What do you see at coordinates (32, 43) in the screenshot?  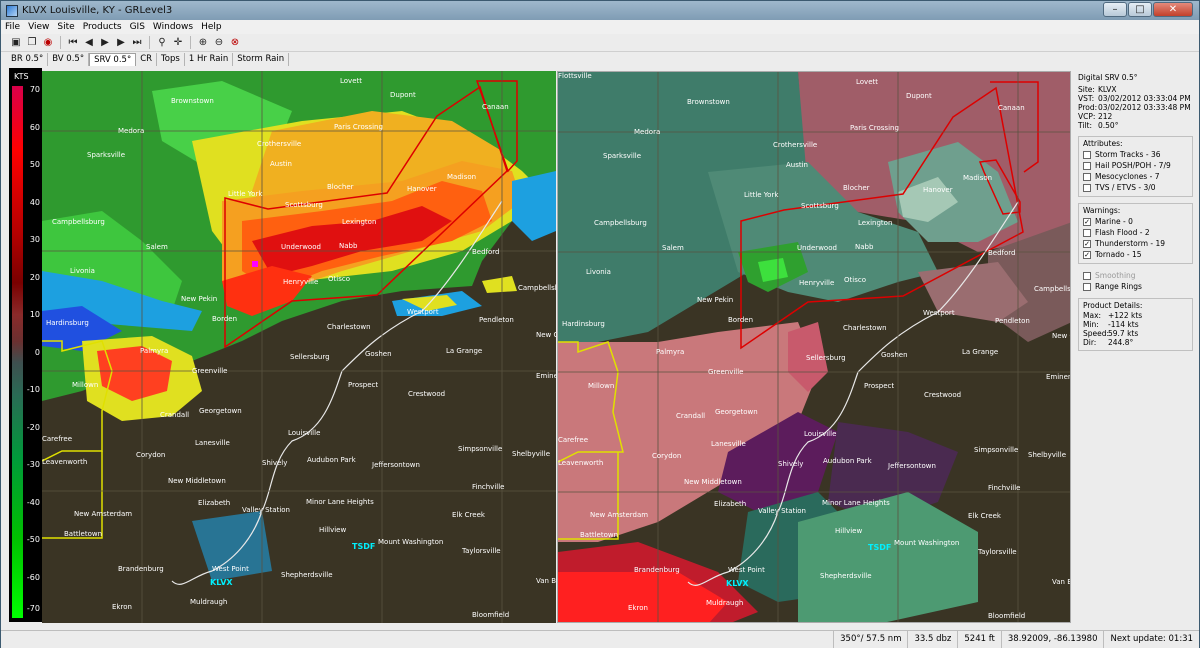 I see `copy-icon: ❐` at bounding box center [32, 43].